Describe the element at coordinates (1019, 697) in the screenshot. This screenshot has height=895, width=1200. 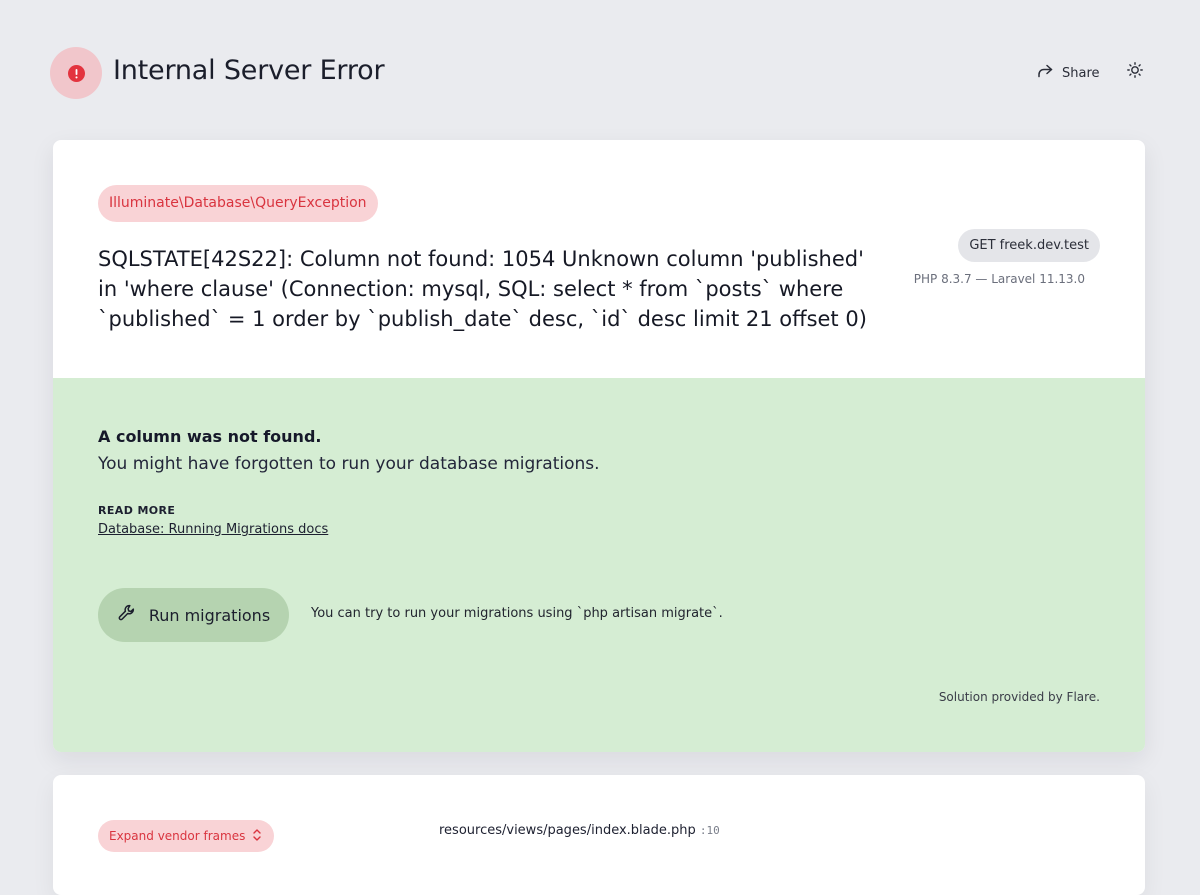
I see `solution-provider: Solution provided by Flare.` at that location.